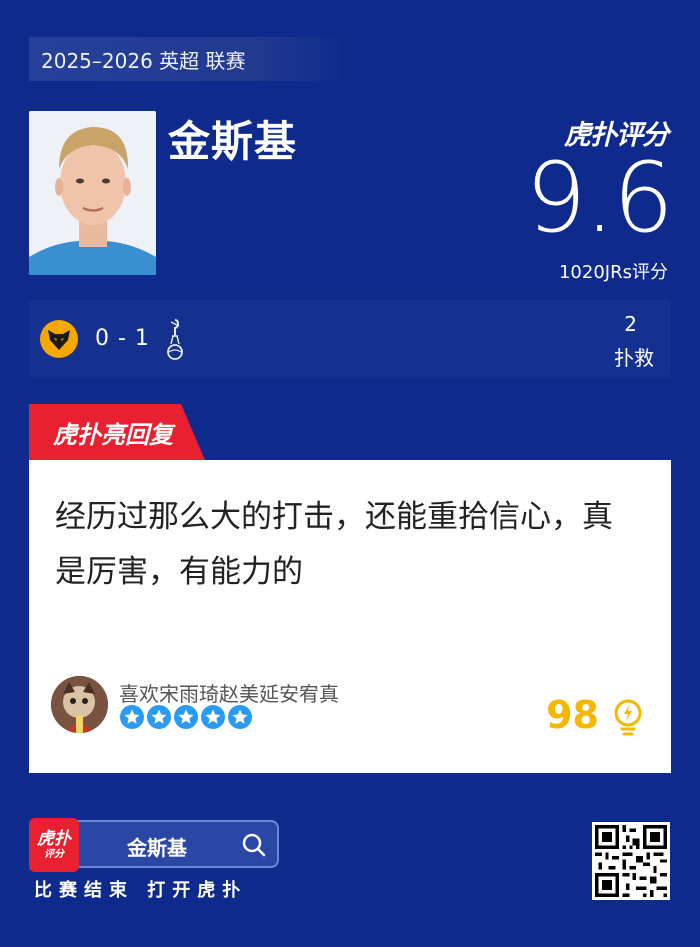 This screenshot has width=700, height=947. Describe the element at coordinates (143, 60) in the screenshot. I see `season-text: 2025–2026 英超 联赛` at that location.